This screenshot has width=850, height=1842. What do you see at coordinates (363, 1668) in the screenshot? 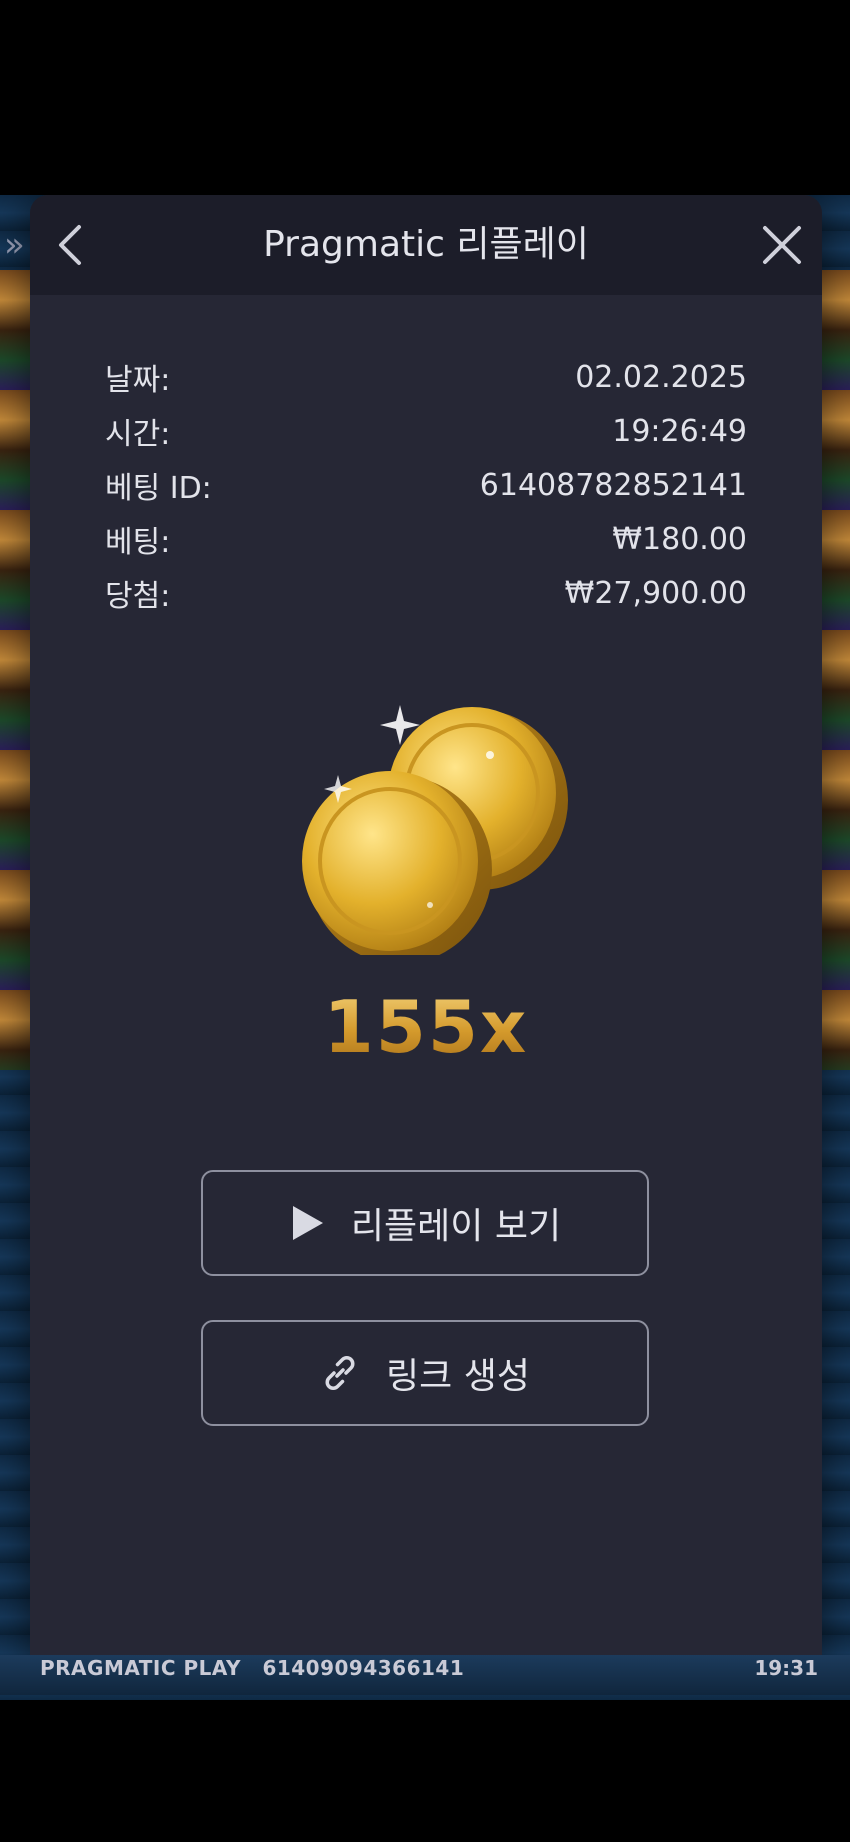
I see `footer-game-id: 61409094366141` at bounding box center [363, 1668].